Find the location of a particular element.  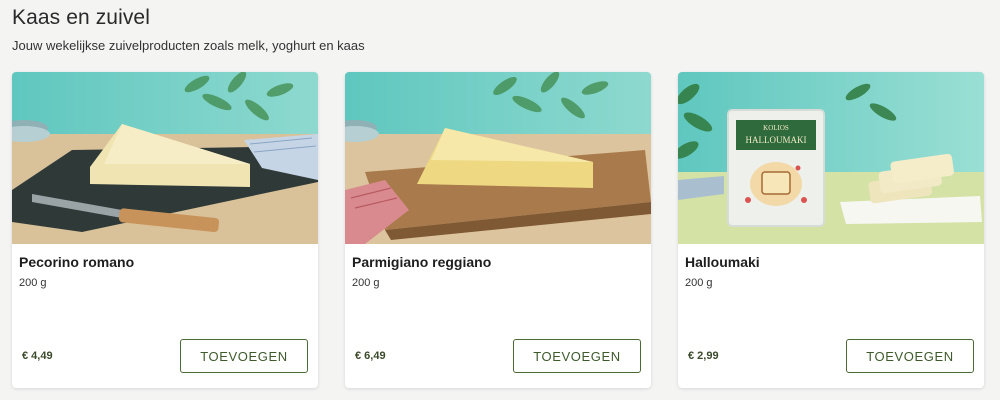

product-price: € 6,49 is located at coordinates (370, 356).